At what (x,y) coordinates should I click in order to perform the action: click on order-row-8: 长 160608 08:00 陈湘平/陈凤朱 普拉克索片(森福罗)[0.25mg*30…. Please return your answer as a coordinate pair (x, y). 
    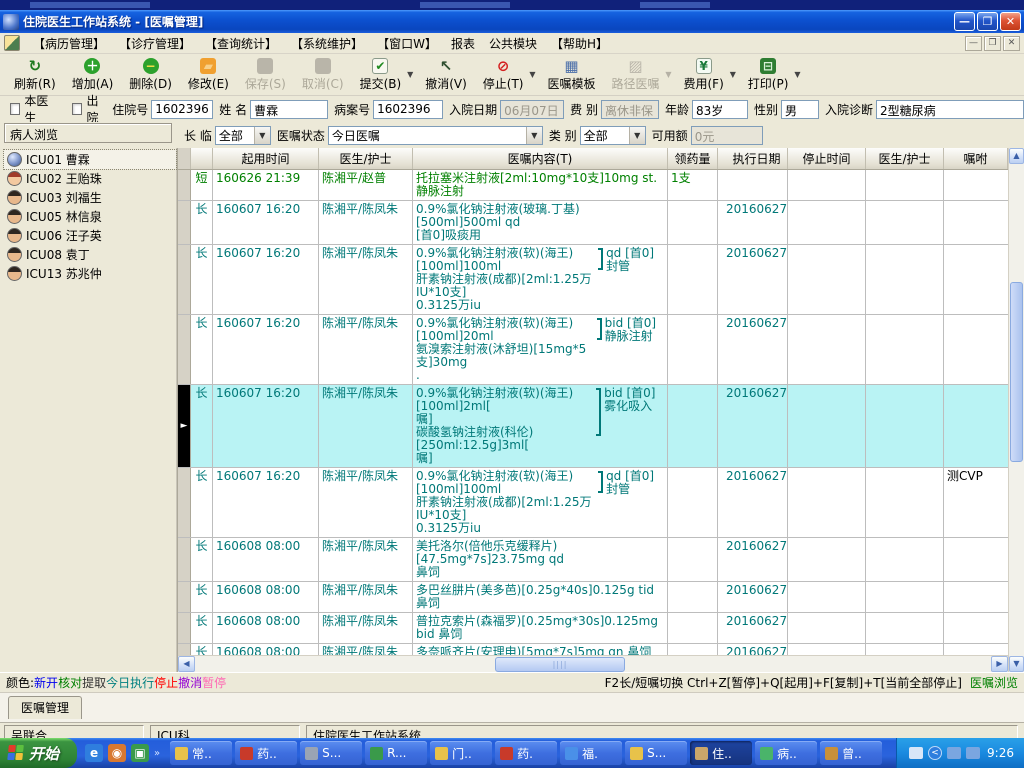
    Looking at the image, I should click on (593, 628).